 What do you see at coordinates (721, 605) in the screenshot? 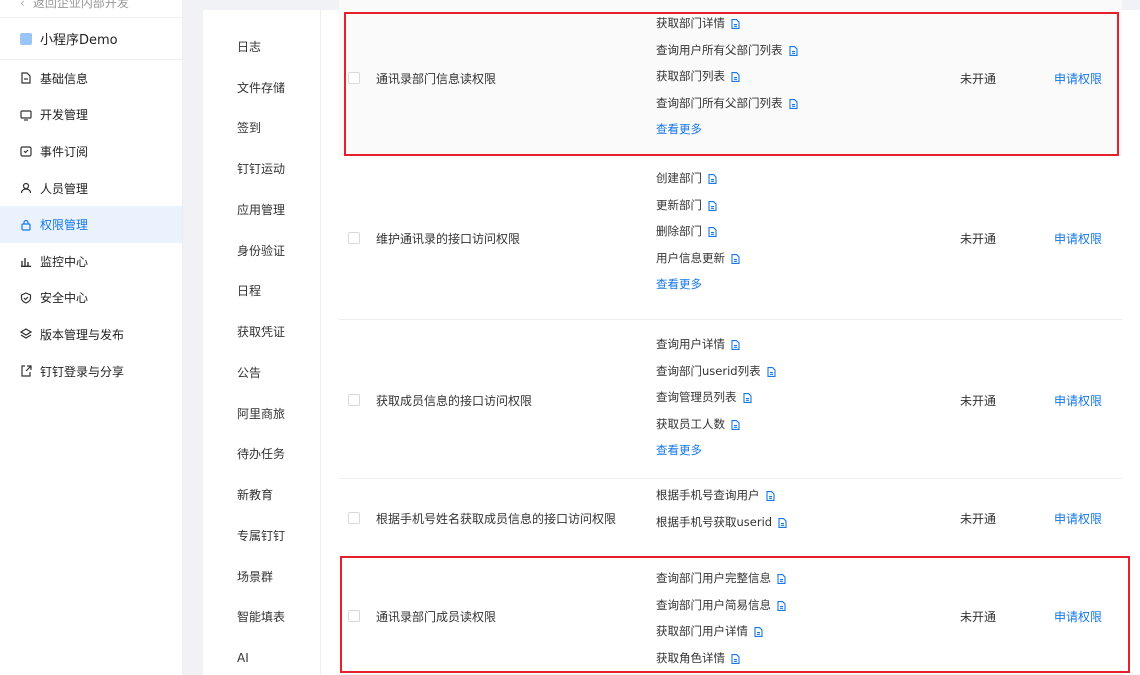
I see `api-item: 查询部门用户简易信息` at bounding box center [721, 605].